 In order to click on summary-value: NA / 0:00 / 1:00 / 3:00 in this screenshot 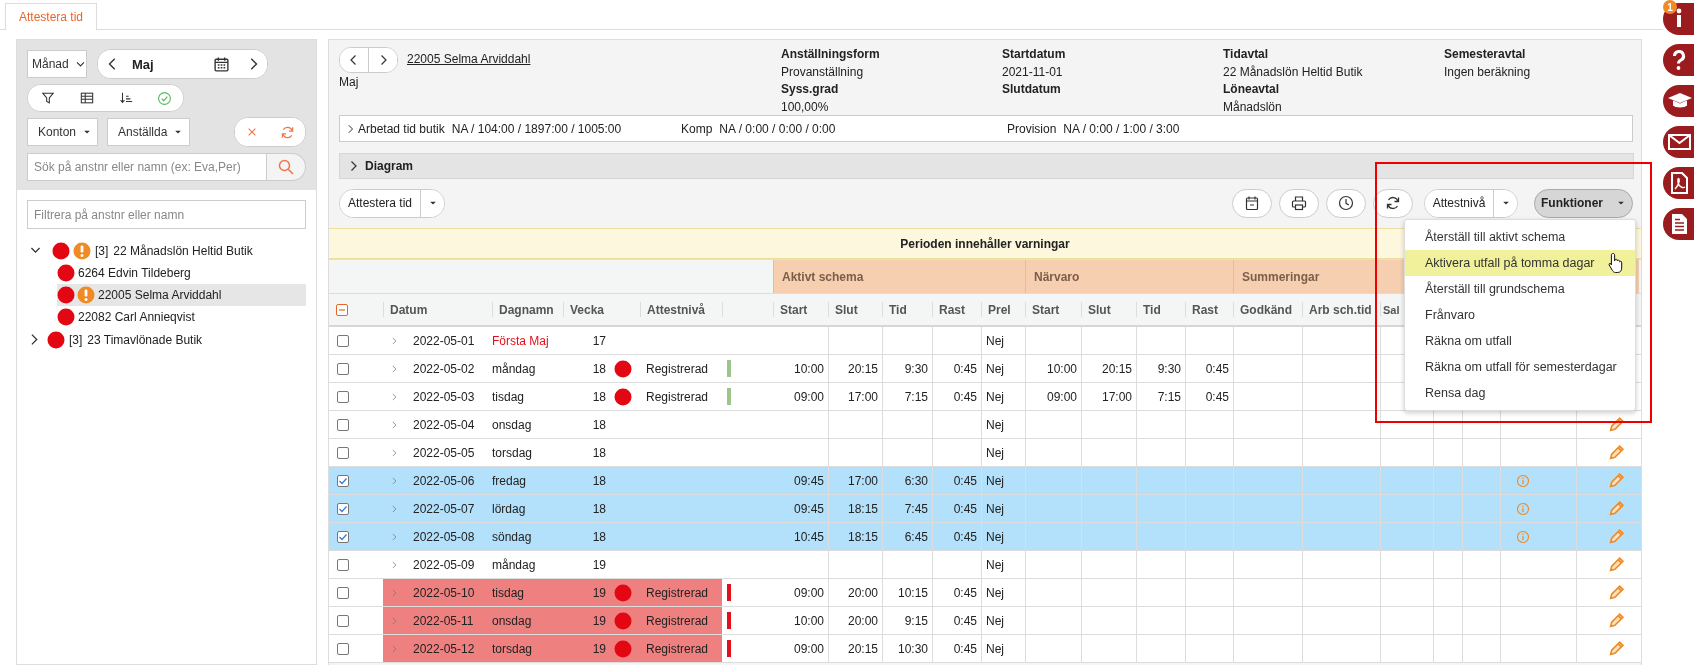, I will do `click(1121, 128)`.